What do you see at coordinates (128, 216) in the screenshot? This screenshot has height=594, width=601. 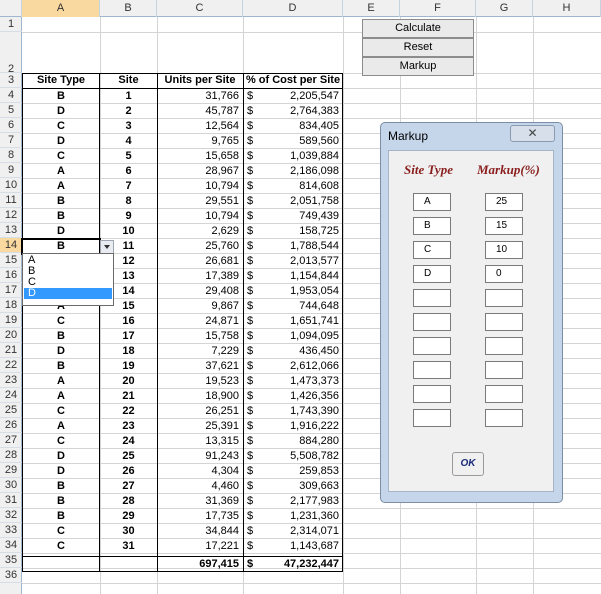 I see `cell-site: 9` at bounding box center [128, 216].